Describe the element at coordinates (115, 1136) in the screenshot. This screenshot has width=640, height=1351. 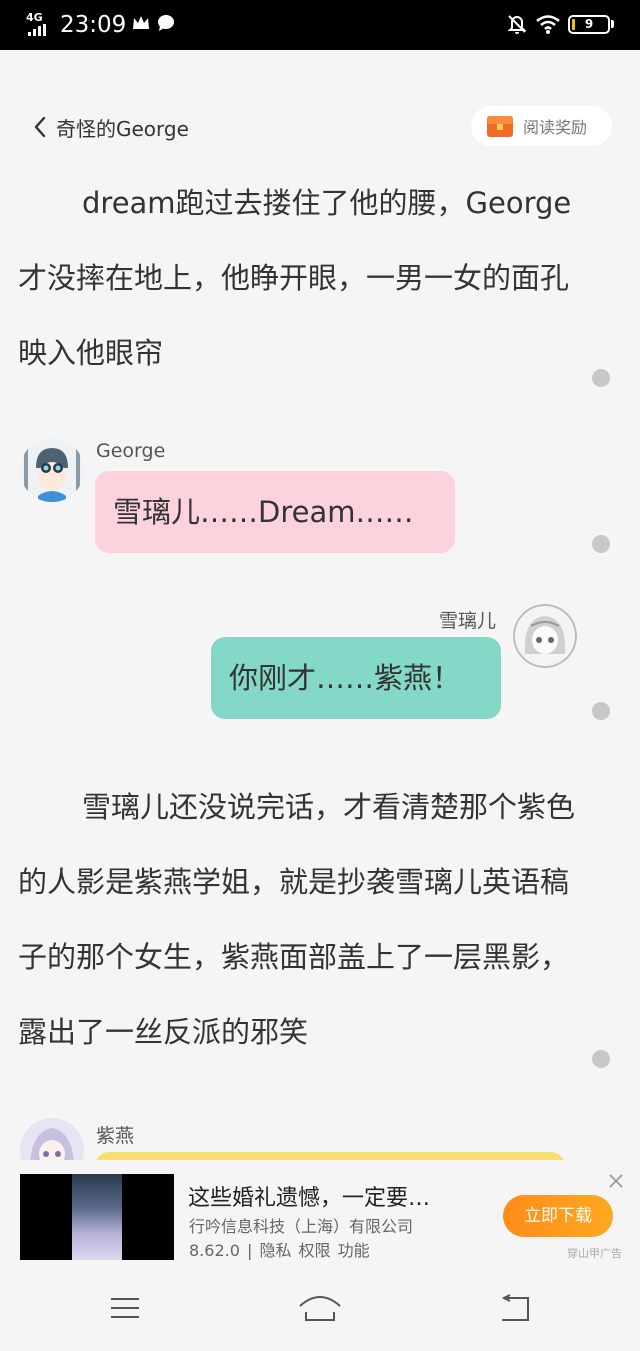
I see `speaker-name: 紫燕` at that location.